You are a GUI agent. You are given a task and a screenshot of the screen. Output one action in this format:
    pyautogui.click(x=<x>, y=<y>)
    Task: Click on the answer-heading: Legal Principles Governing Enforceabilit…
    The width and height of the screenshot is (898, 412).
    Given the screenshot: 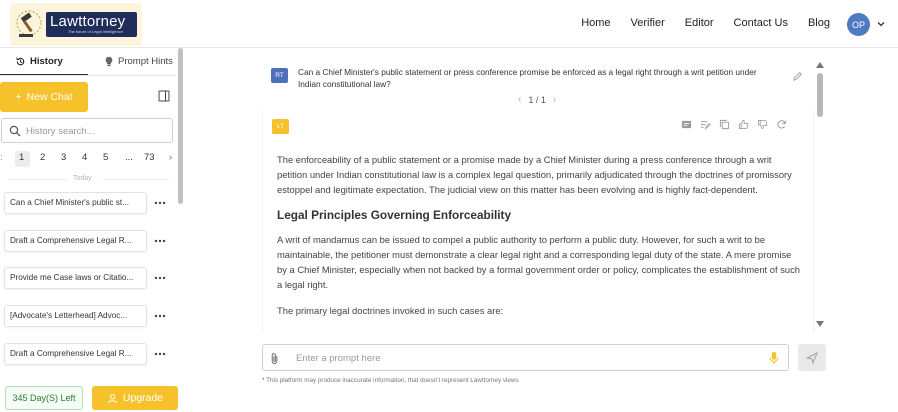 What is the action you would take?
    pyautogui.click(x=394, y=215)
    